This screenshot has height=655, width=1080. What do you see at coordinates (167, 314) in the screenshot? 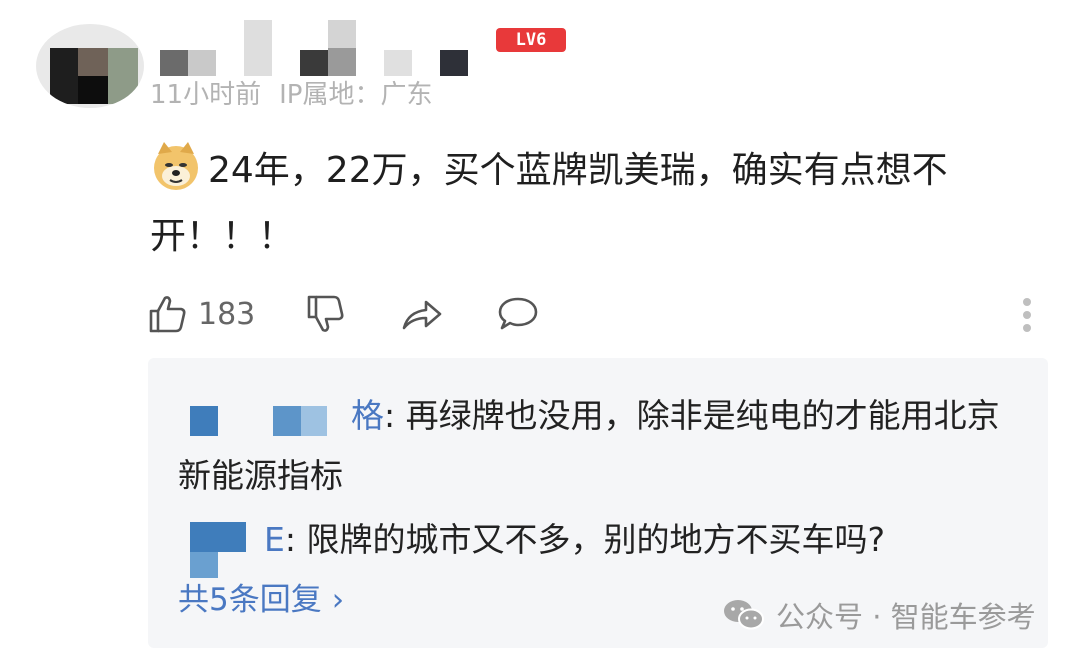
I see `thumbs-up-icon` at bounding box center [167, 314].